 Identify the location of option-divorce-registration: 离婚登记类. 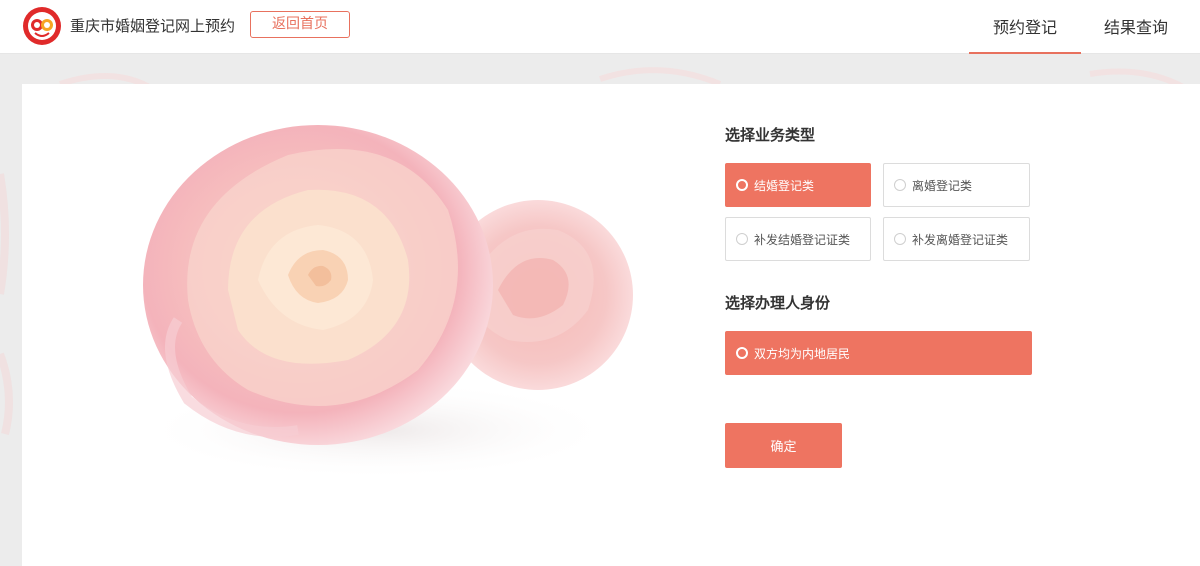
(956, 185).